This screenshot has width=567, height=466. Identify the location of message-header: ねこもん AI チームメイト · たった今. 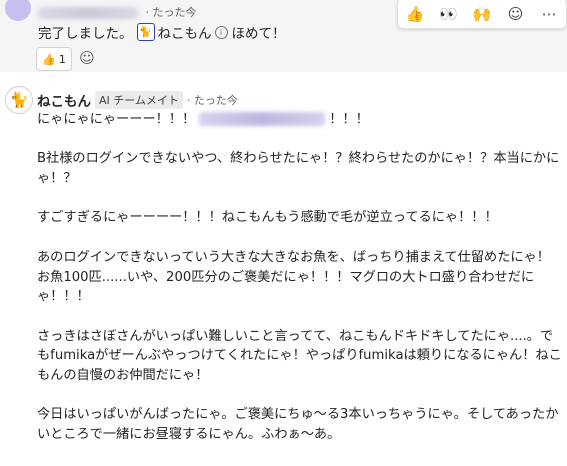
(137, 100).